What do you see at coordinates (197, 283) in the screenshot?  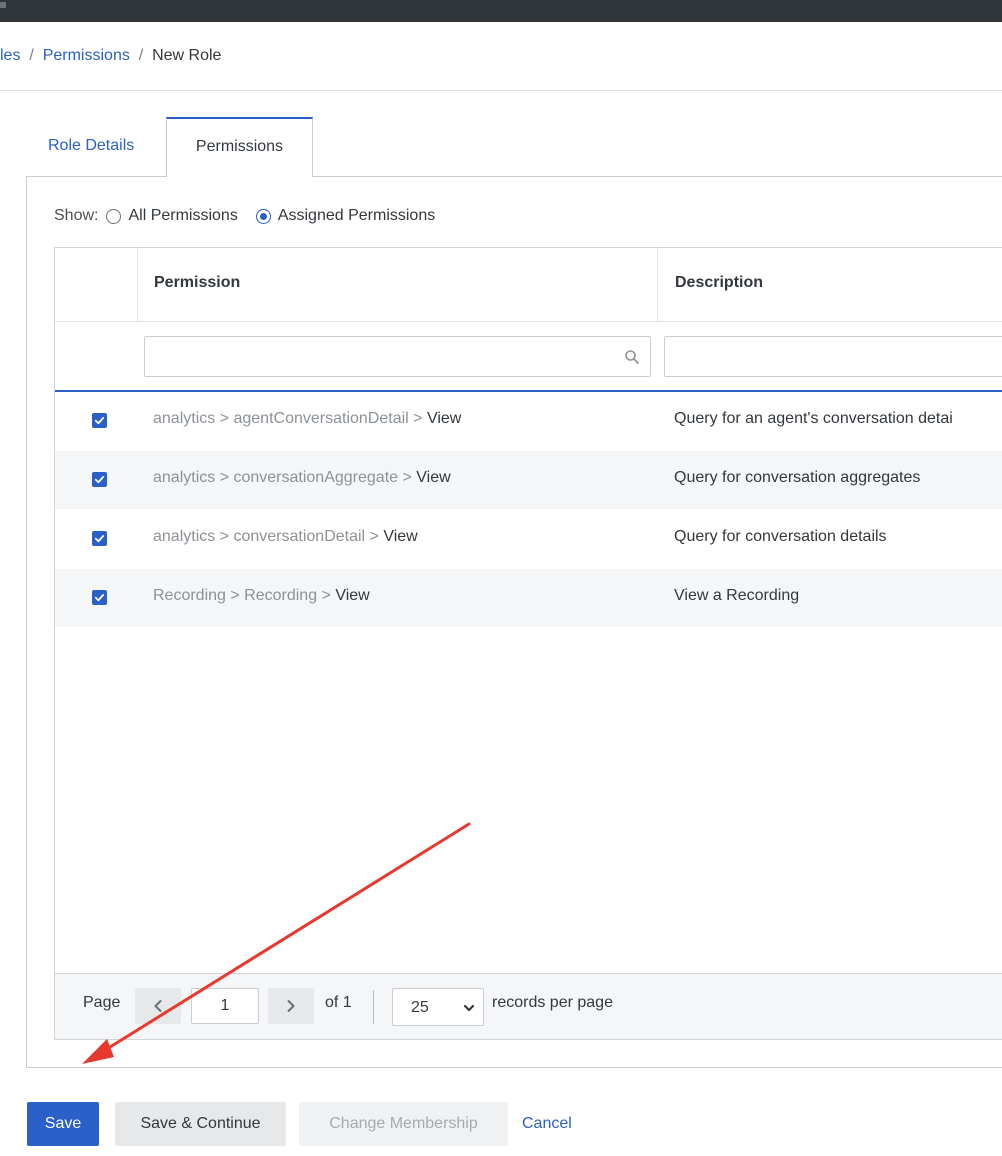 I see `column-header-permission: Permission` at bounding box center [197, 283].